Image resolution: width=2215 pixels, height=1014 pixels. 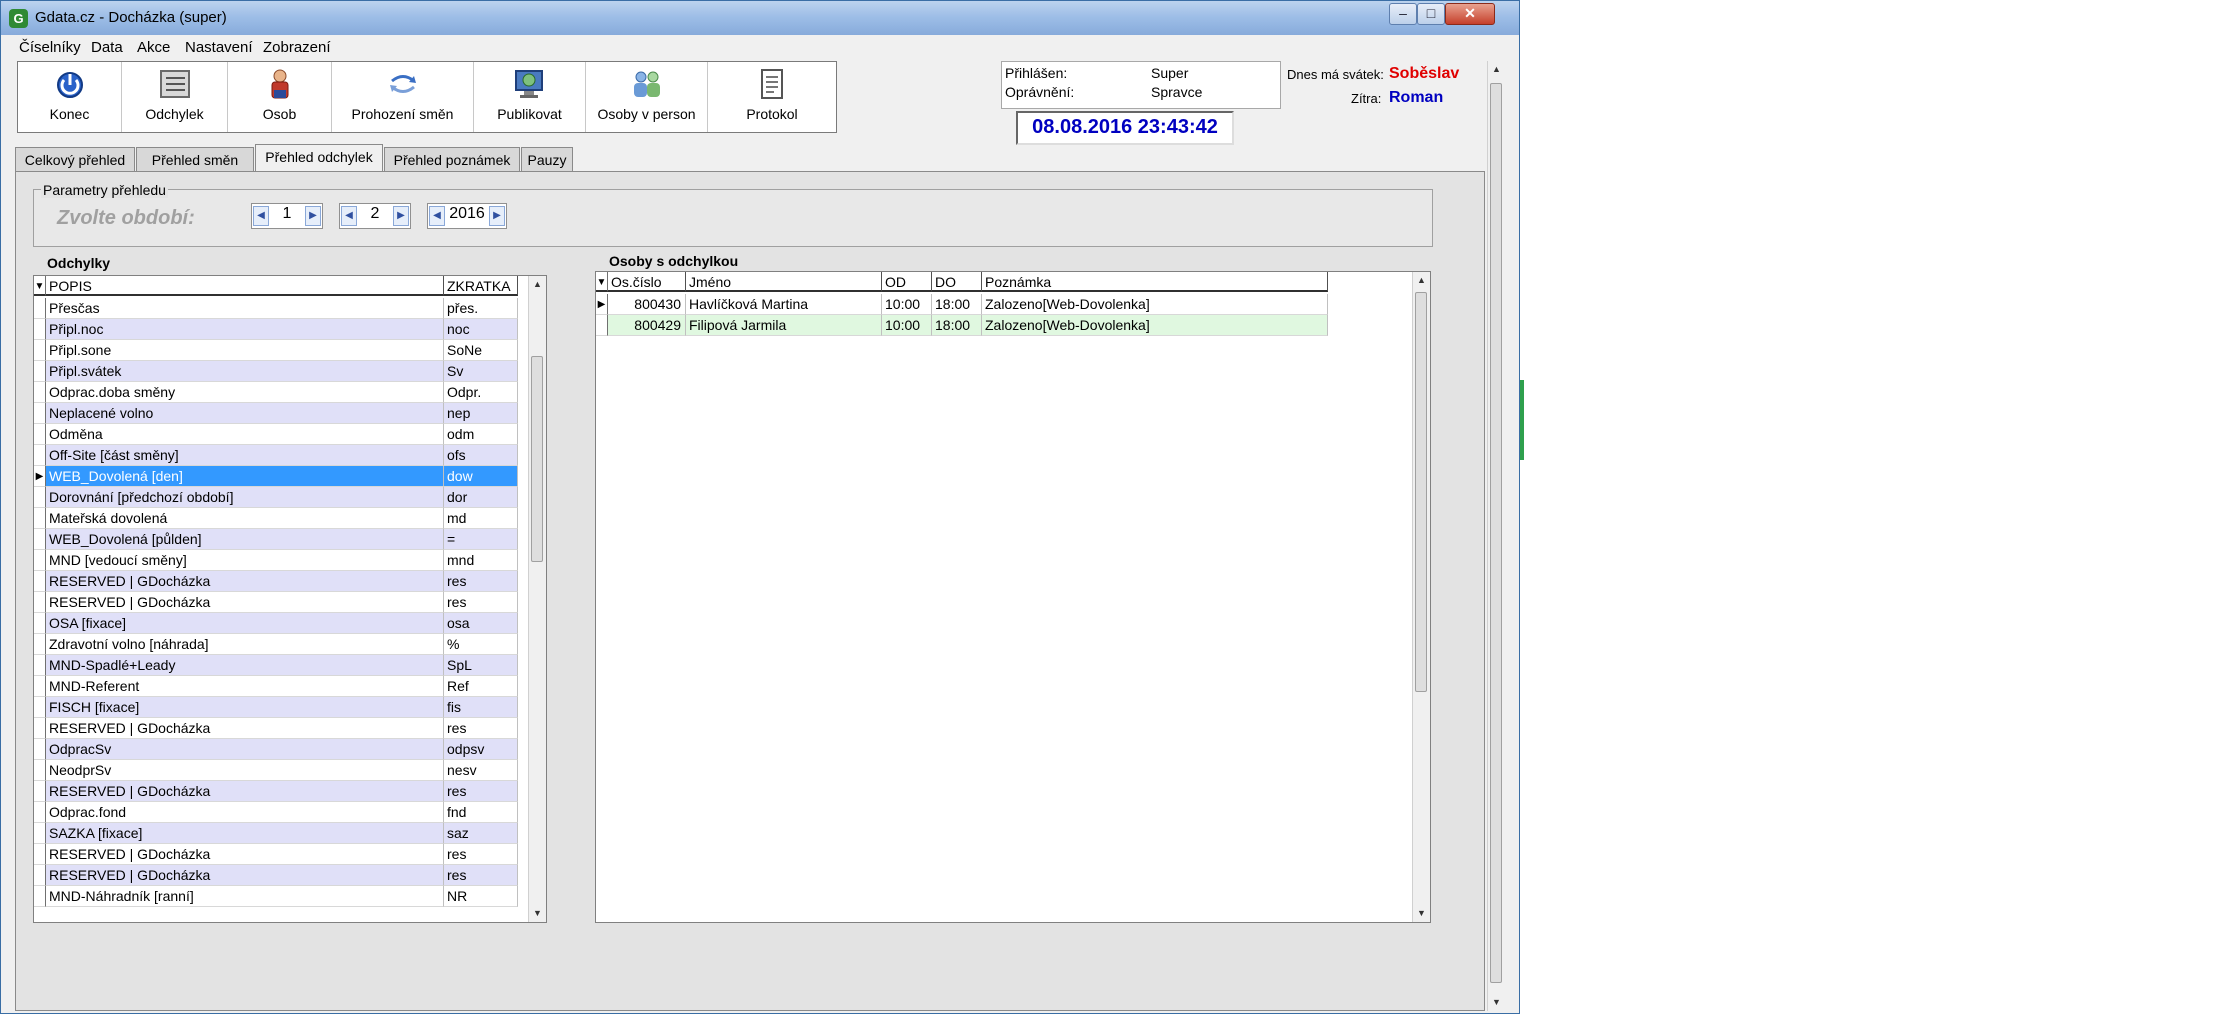 I want to click on col-zkratka-header: ZKRATKA, so click(x=481, y=286).